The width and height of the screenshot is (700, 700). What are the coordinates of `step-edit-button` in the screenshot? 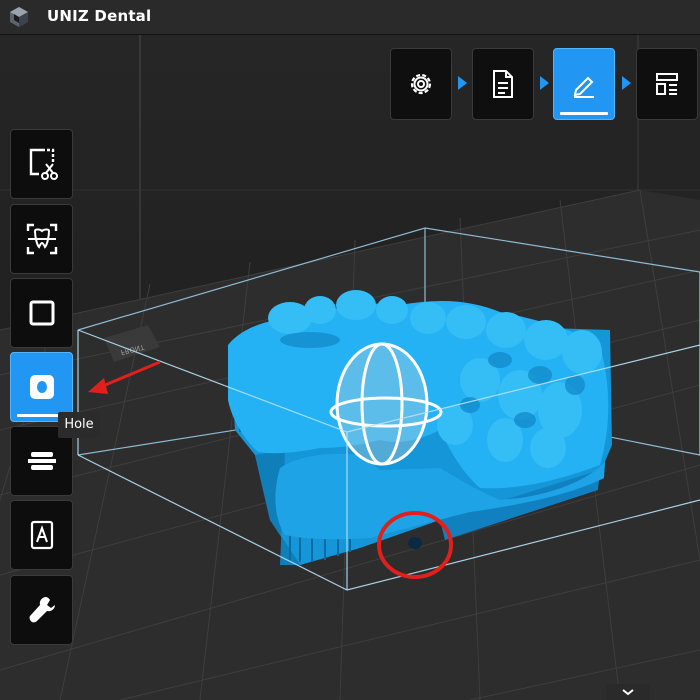 It's located at (584, 84).